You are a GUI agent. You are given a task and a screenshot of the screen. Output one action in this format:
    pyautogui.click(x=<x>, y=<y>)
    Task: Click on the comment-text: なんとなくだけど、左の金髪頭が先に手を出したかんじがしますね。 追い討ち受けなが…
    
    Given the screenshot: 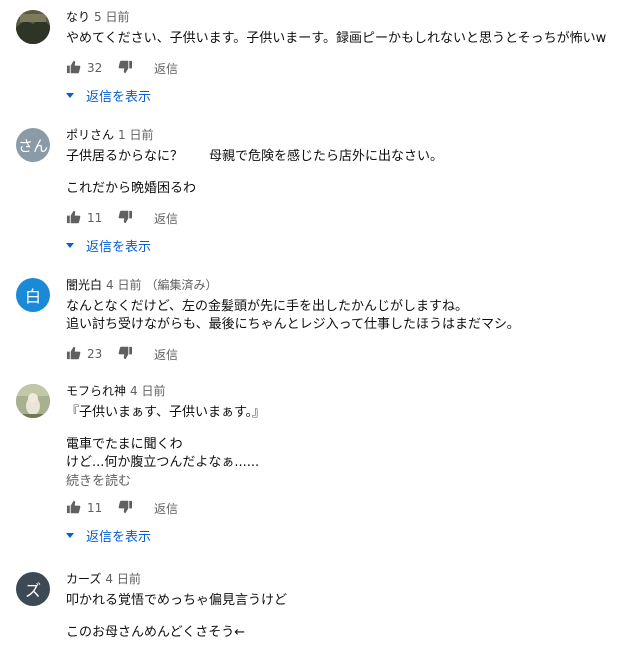 What is the action you would take?
    pyautogui.click(x=341, y=316)
    